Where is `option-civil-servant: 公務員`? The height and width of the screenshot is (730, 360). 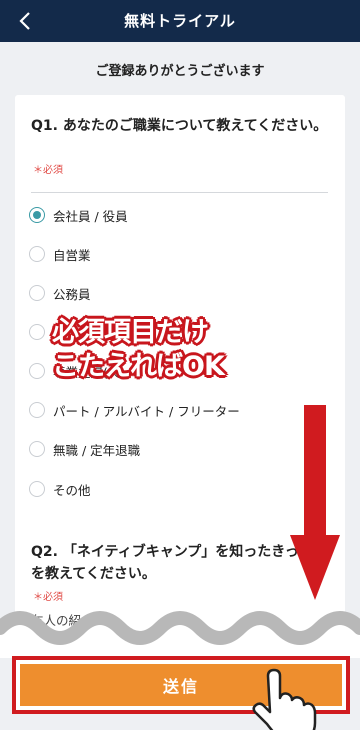
option-civil-servant: 公務員 is located at coordinates (60, 293).